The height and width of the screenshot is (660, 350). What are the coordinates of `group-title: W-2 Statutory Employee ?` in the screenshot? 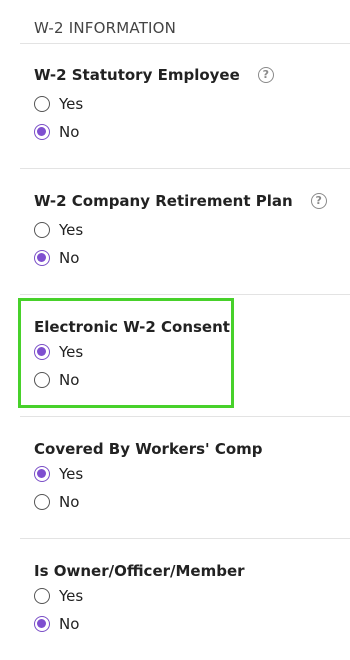 It's located at (154, 75).